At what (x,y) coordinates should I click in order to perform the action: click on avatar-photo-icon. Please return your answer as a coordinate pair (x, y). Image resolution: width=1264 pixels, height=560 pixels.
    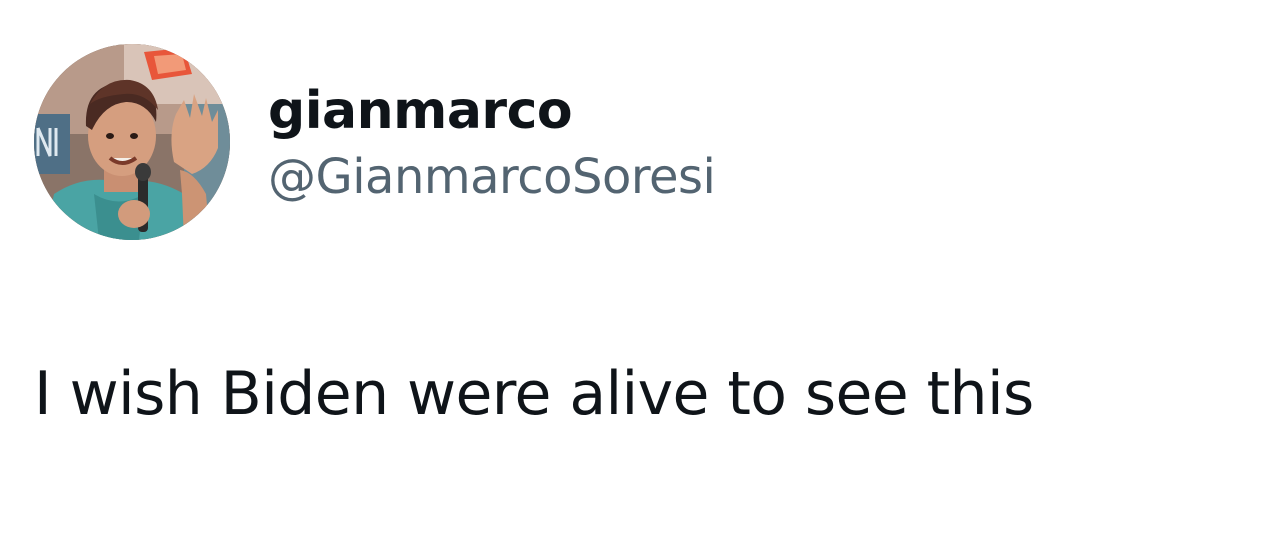
    Looking at the image, I should click on (132, 142).